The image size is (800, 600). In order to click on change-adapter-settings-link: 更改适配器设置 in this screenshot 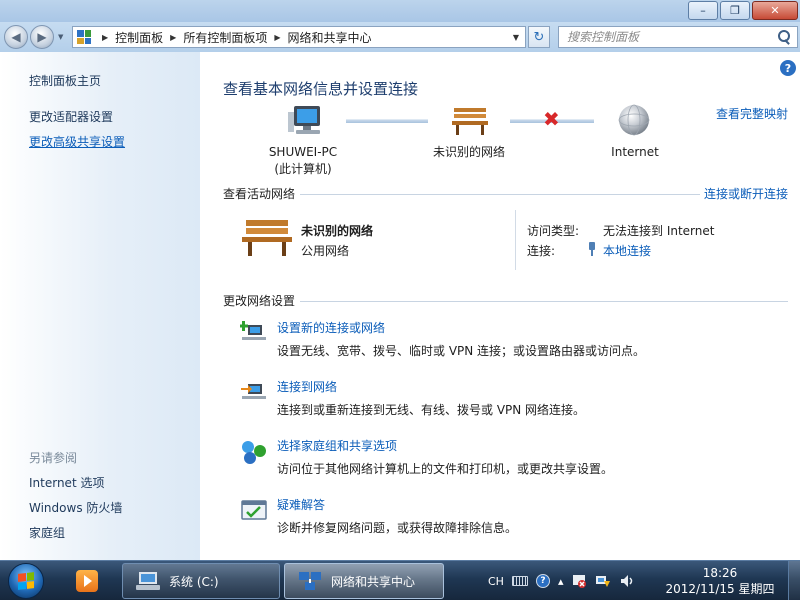, I will do `click(71, 116)`.